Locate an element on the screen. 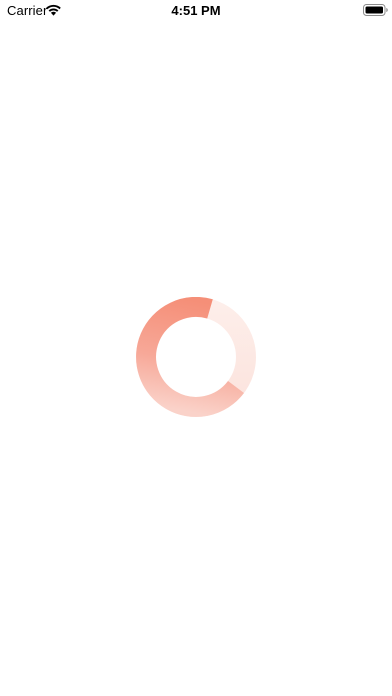  loading-spinner is located at coordinates (196, 356).